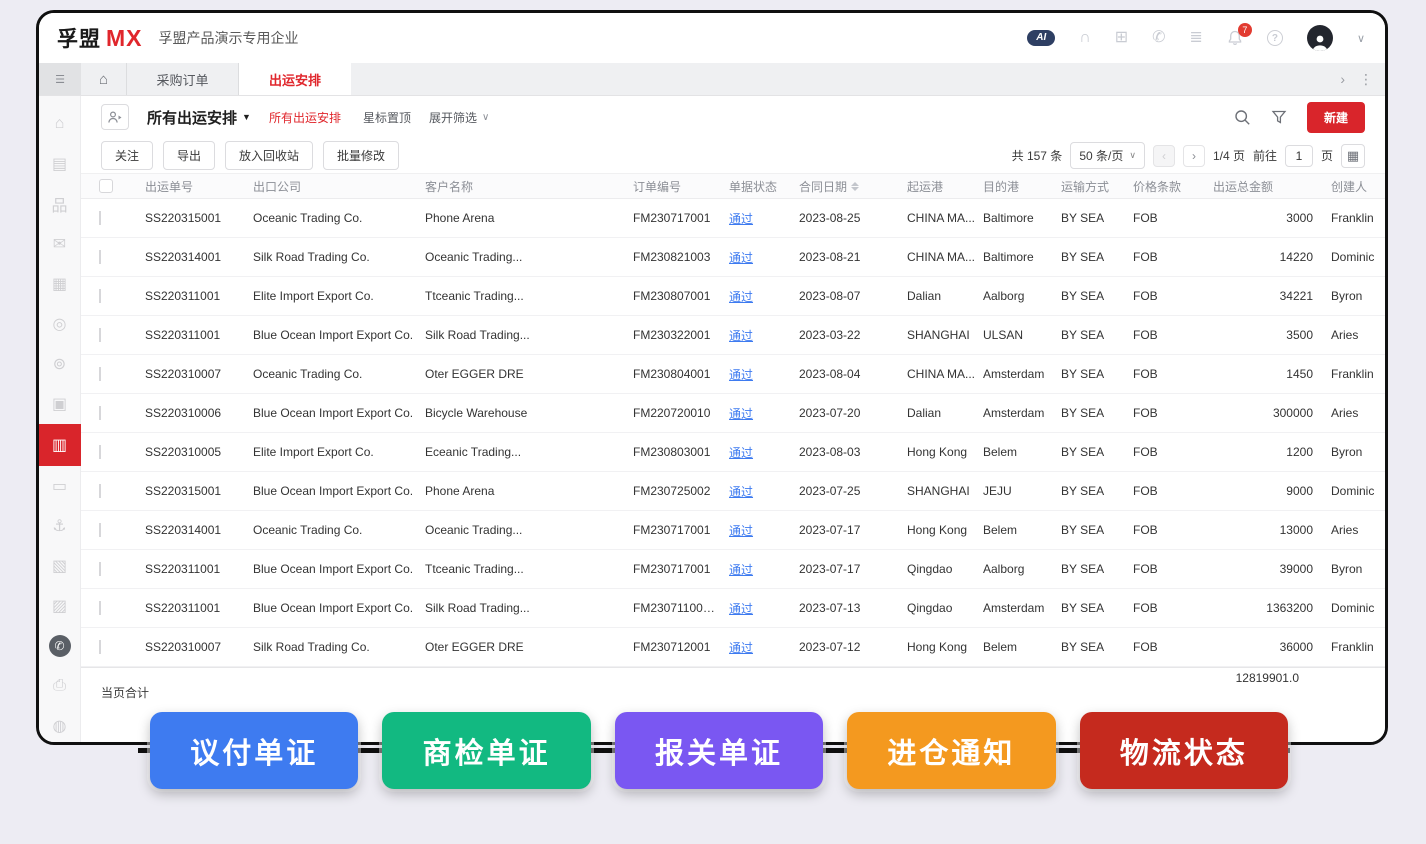 This screenshot has height=844, width=1426. What do you see at coordinates (387, 117) in the screenshot?
I see `view-tab-1: 星标置顶` at bounding box center [387, 117].